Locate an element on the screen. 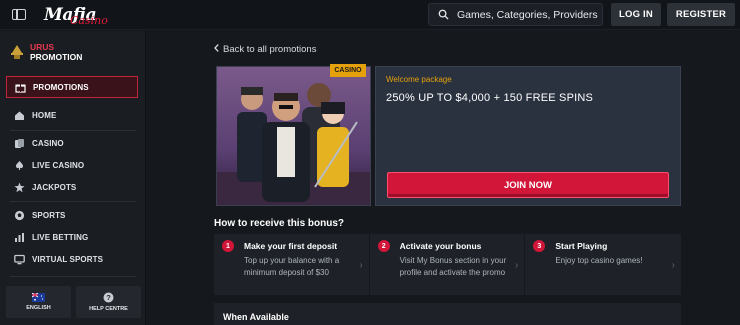  sidebar-item-jackpots: JACKPOTS is located at coordinates (72, 187).